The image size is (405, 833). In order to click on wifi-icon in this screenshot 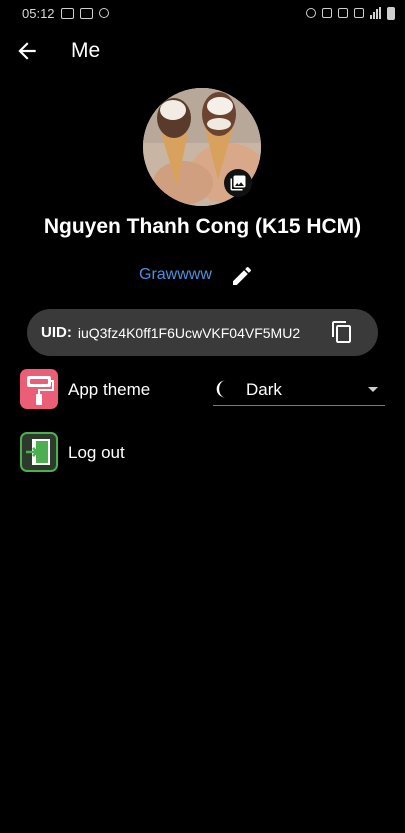, I will do `click(359, 13)`.